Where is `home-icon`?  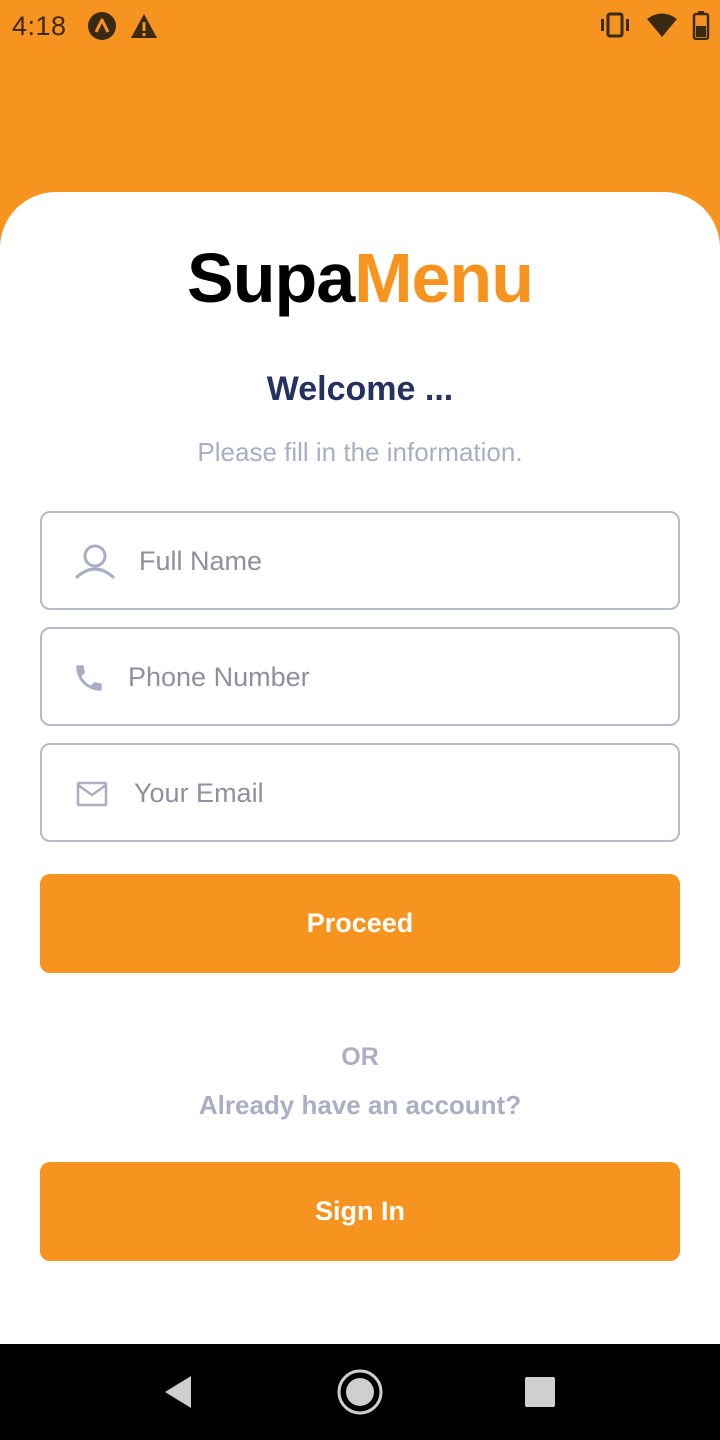
home-icon is located at coordinates (360, 1392).